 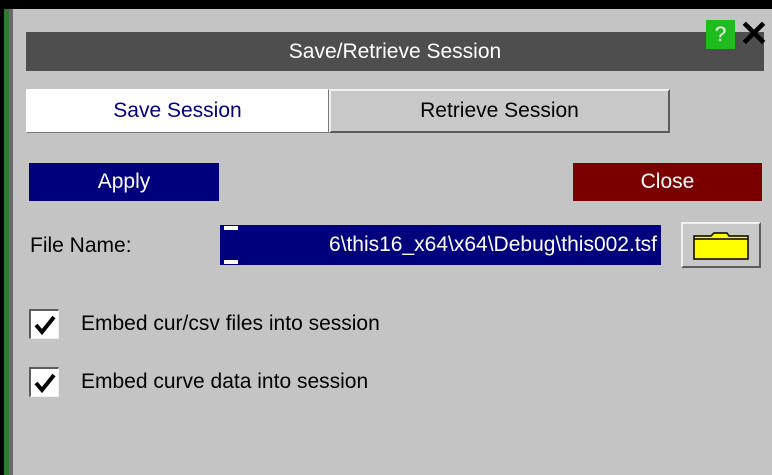 I want to click on file-name-label: File Name:, so click(x=81, y=245).